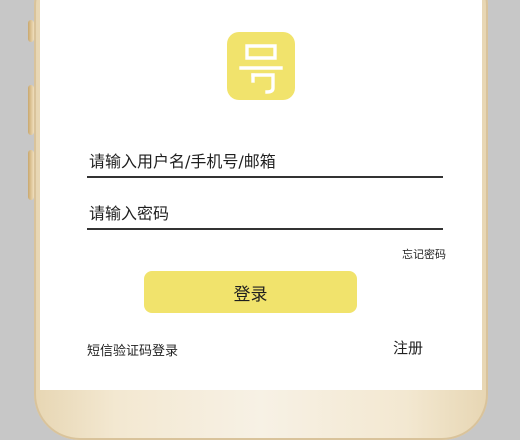  I want to click on sms-code-login-link: 短信验证码登录, so click(132, 349).